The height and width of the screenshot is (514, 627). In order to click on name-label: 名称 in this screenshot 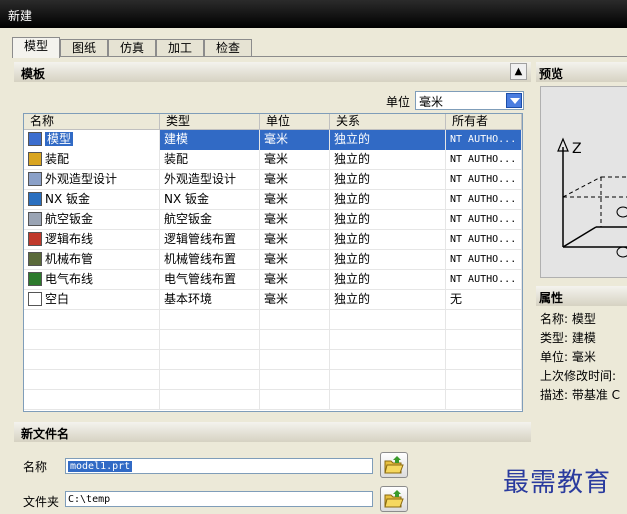, I will do `click(35, 467)`.